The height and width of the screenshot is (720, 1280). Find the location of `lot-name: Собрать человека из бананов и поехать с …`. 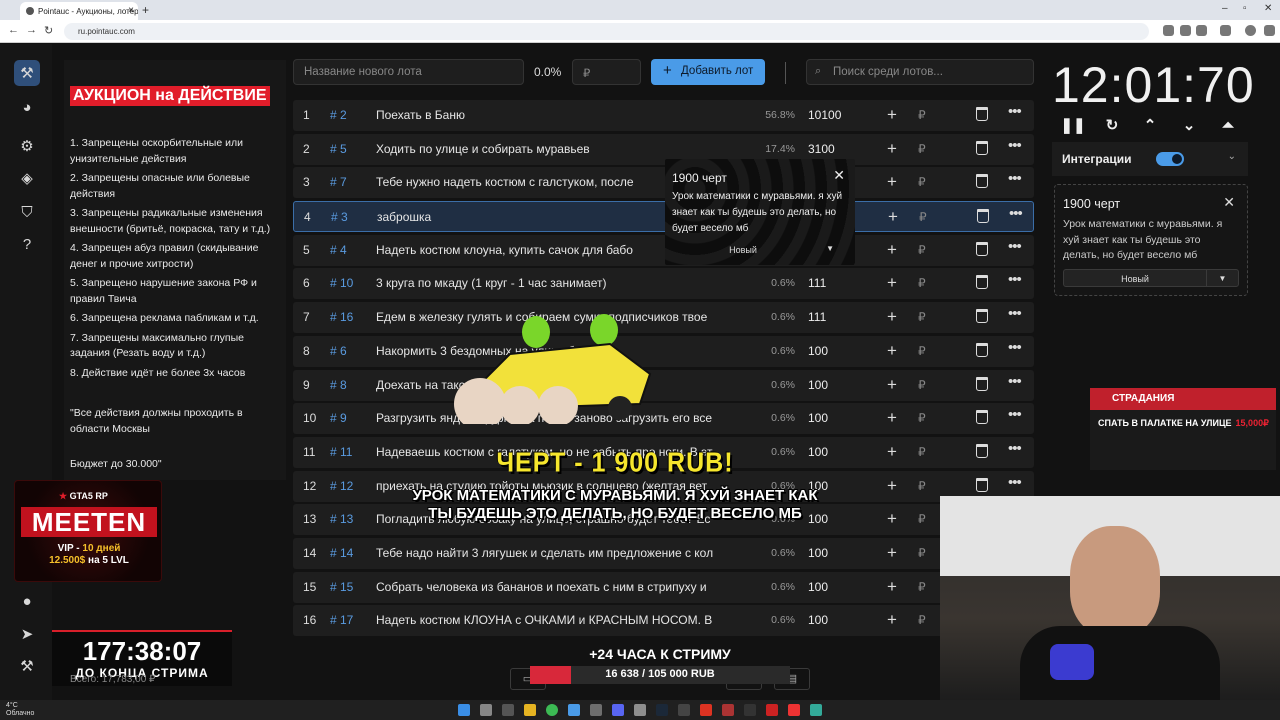

lot-name: Собрать человека из бананов и поехать с … is located at coordinates (562, 587).